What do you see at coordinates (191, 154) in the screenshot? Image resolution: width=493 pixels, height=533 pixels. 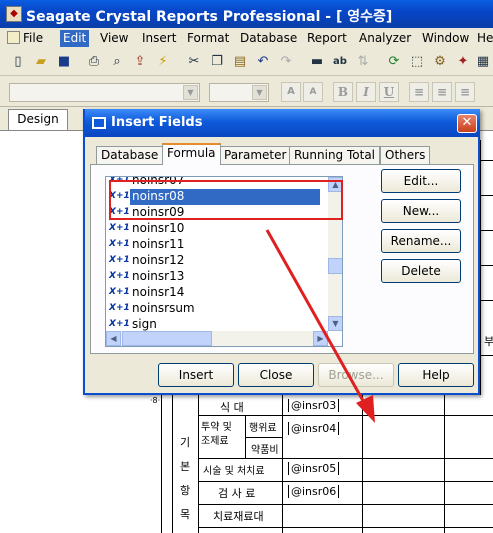 I see `tab-formula: Formula` at bounding box center [191, 154].